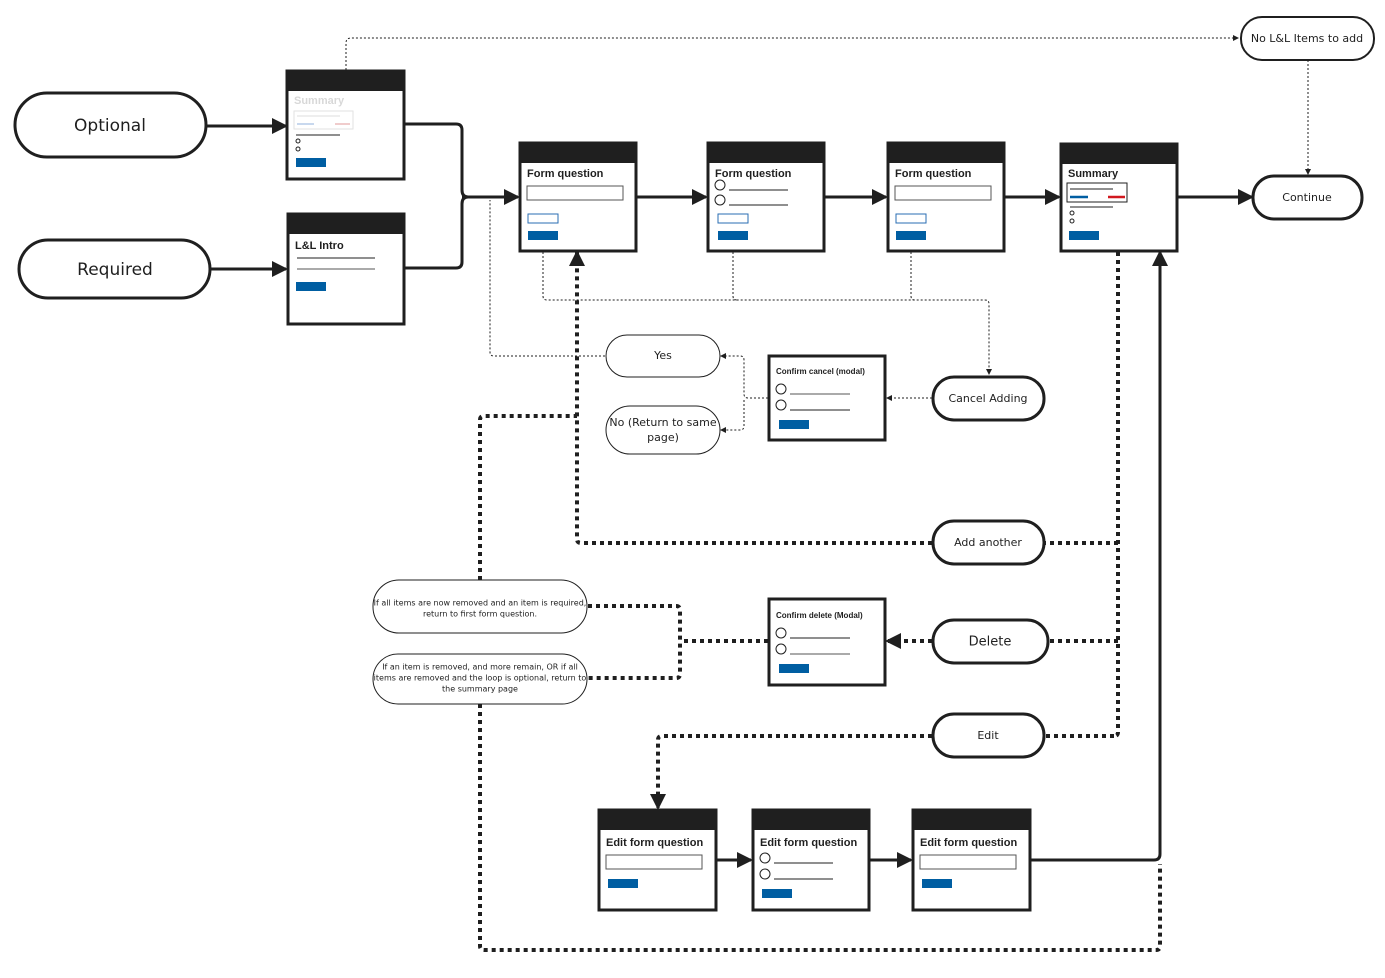 This screenshot has height=978, width=1385. What do you see at coordinates (654, 862) in the screenshot?
I see `screen-edit-q1-input` at bounding box center [654, 862].